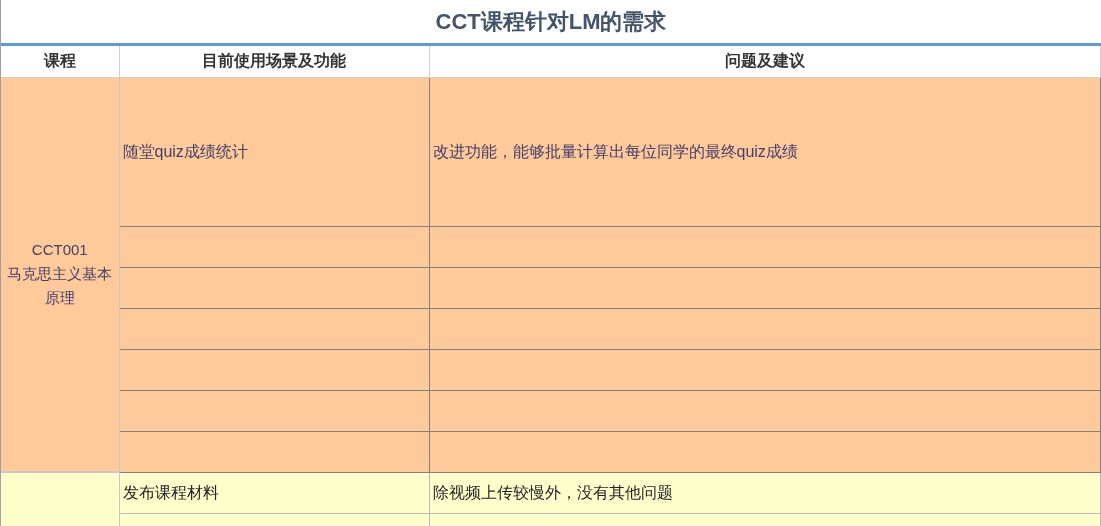 Image resolution: width=1101 pixels, height=526 pixels. I want to click on table-cell: 发布课程材料, so click(274, 492).